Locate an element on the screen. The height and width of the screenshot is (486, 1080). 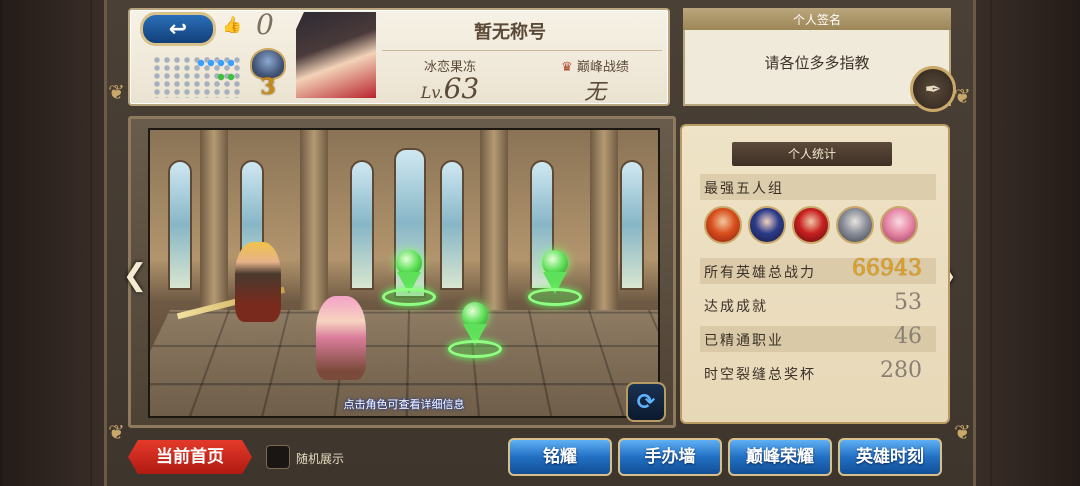
stat-label-power: 所有英雄总战力 is located at coordinates (760, 273).